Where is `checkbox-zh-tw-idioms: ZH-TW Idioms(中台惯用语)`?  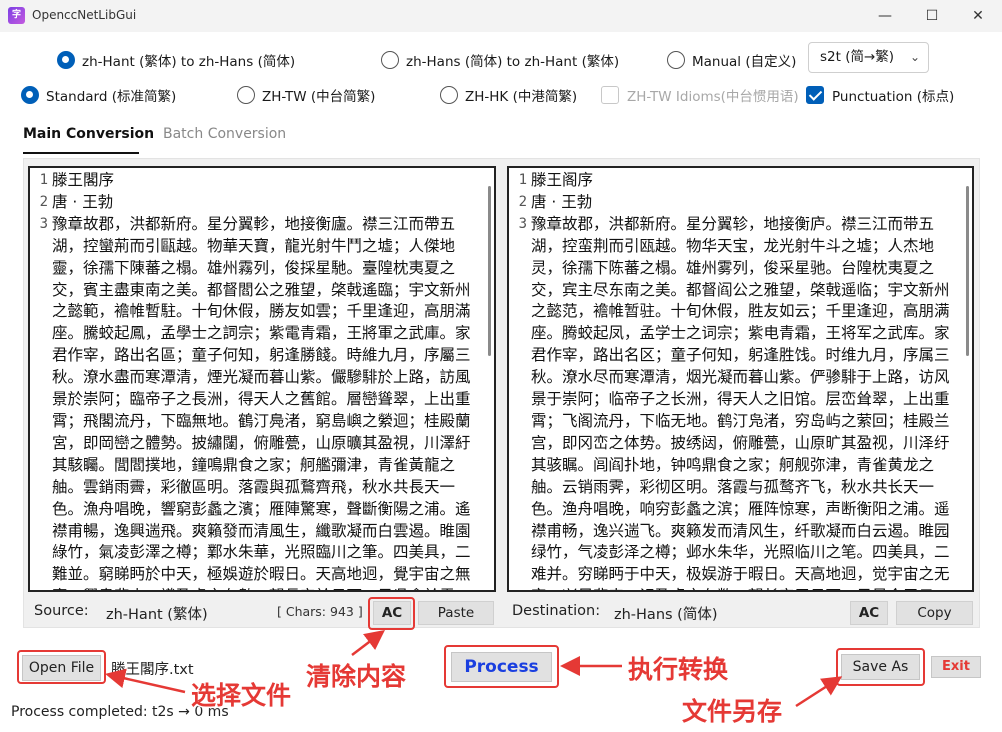
checkbox-zh-tw-idioms: ZH-TW Idioms(中台惯用语) is located at coordinates (700, 95).